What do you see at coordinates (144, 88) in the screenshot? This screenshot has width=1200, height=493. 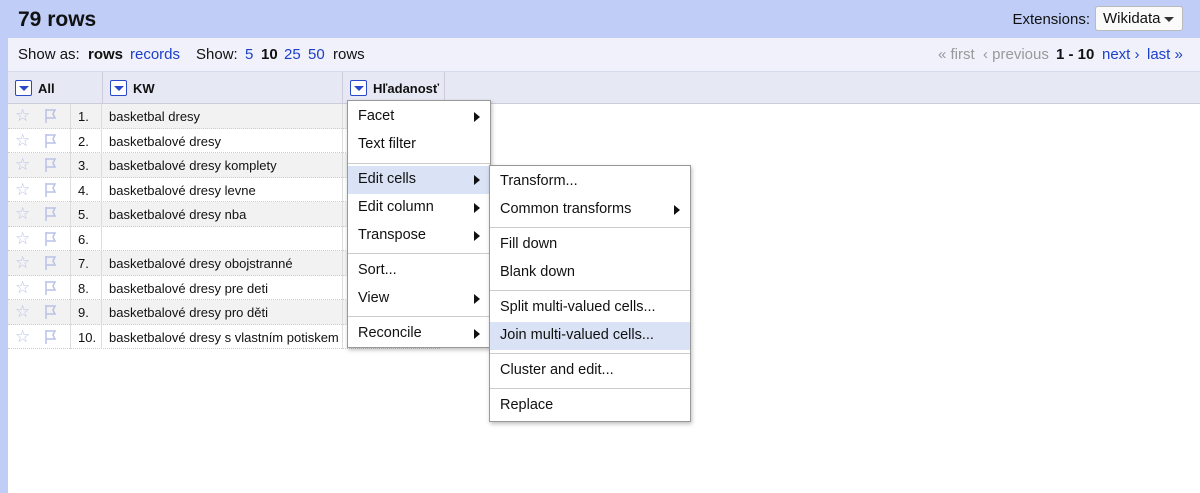 I see `column-header-kw-label: KW` at bounding box center [144, 88].